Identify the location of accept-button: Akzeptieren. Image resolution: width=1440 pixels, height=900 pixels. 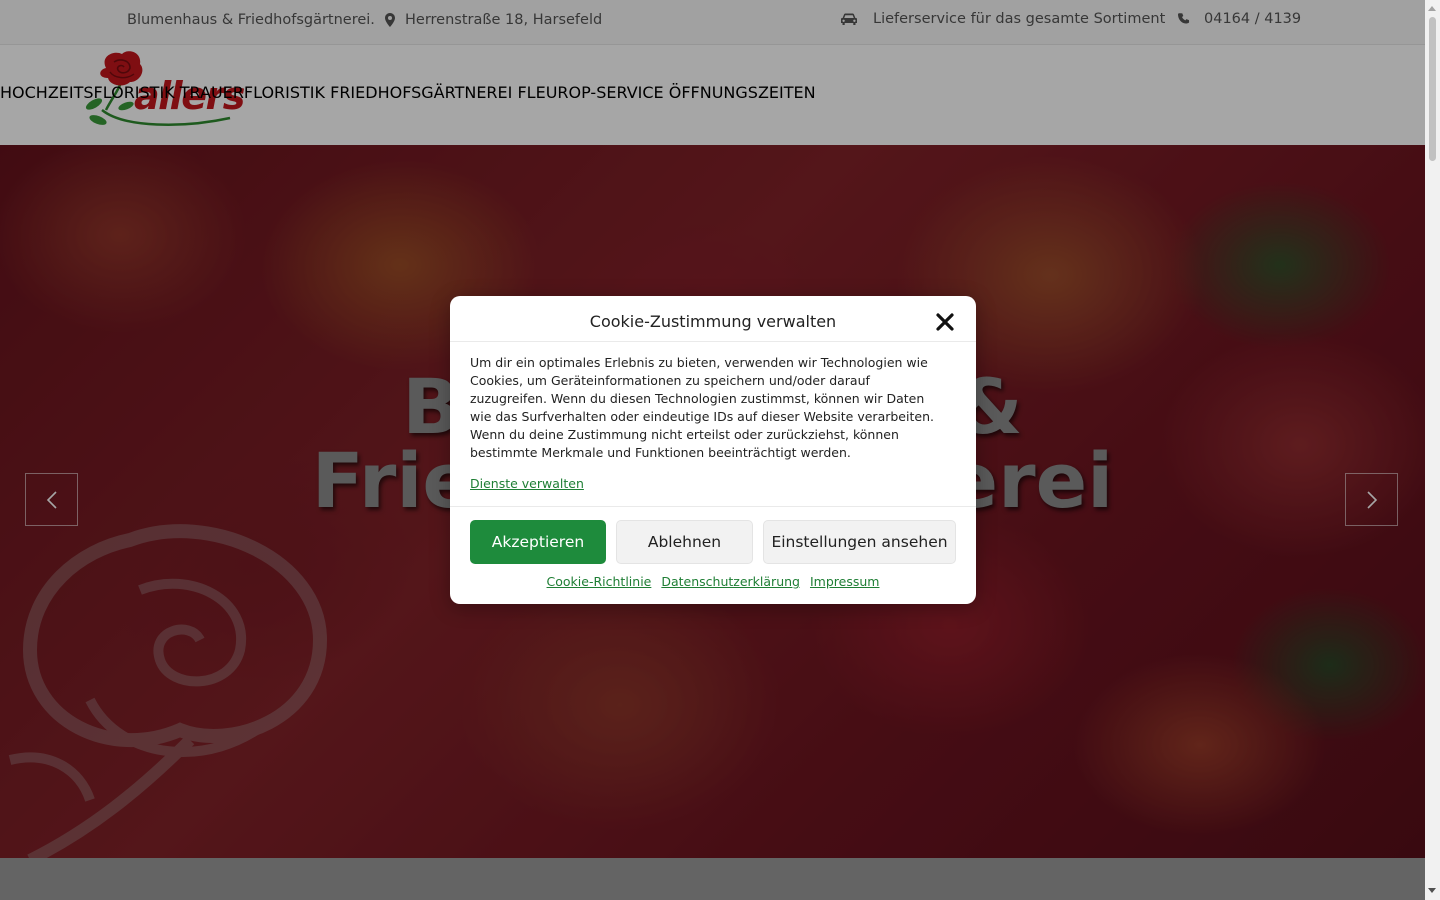
(538, 542).